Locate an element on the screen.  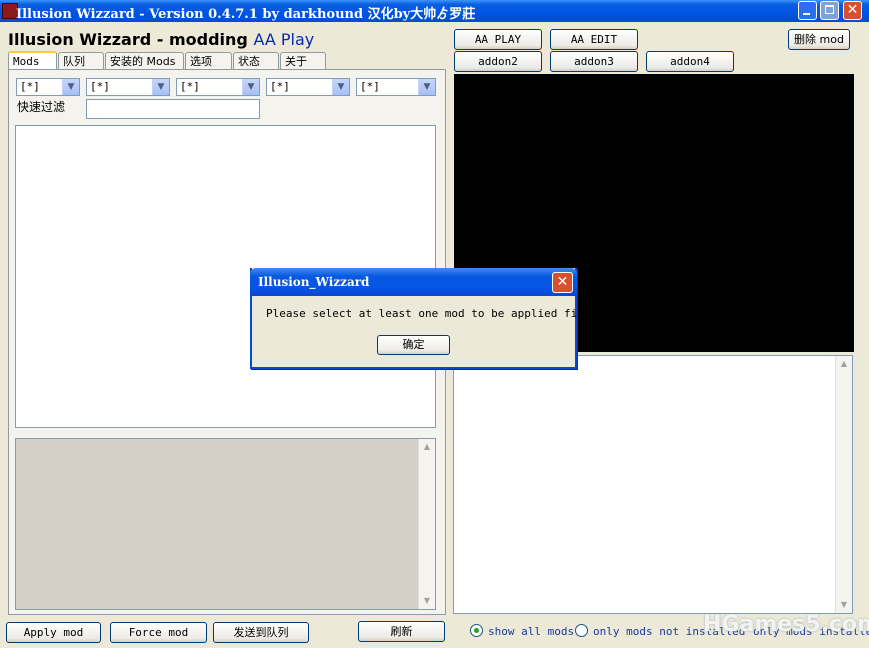
tab-options: 选项 is located at coordinates (208, 60).